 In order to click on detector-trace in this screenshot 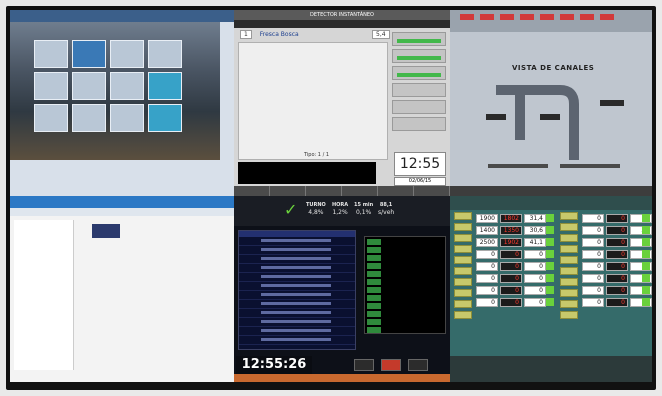, I will do `click(307, 173)`.